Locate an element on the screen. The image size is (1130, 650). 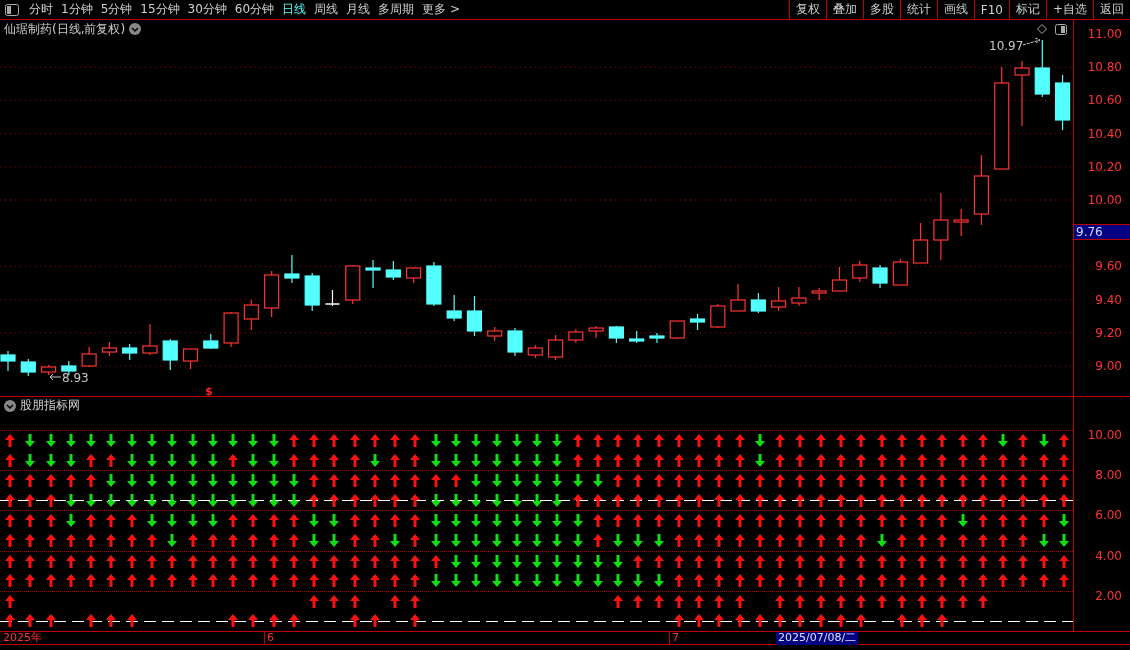
toolbar-button: +自选 is located at coordinates (1069, 9).